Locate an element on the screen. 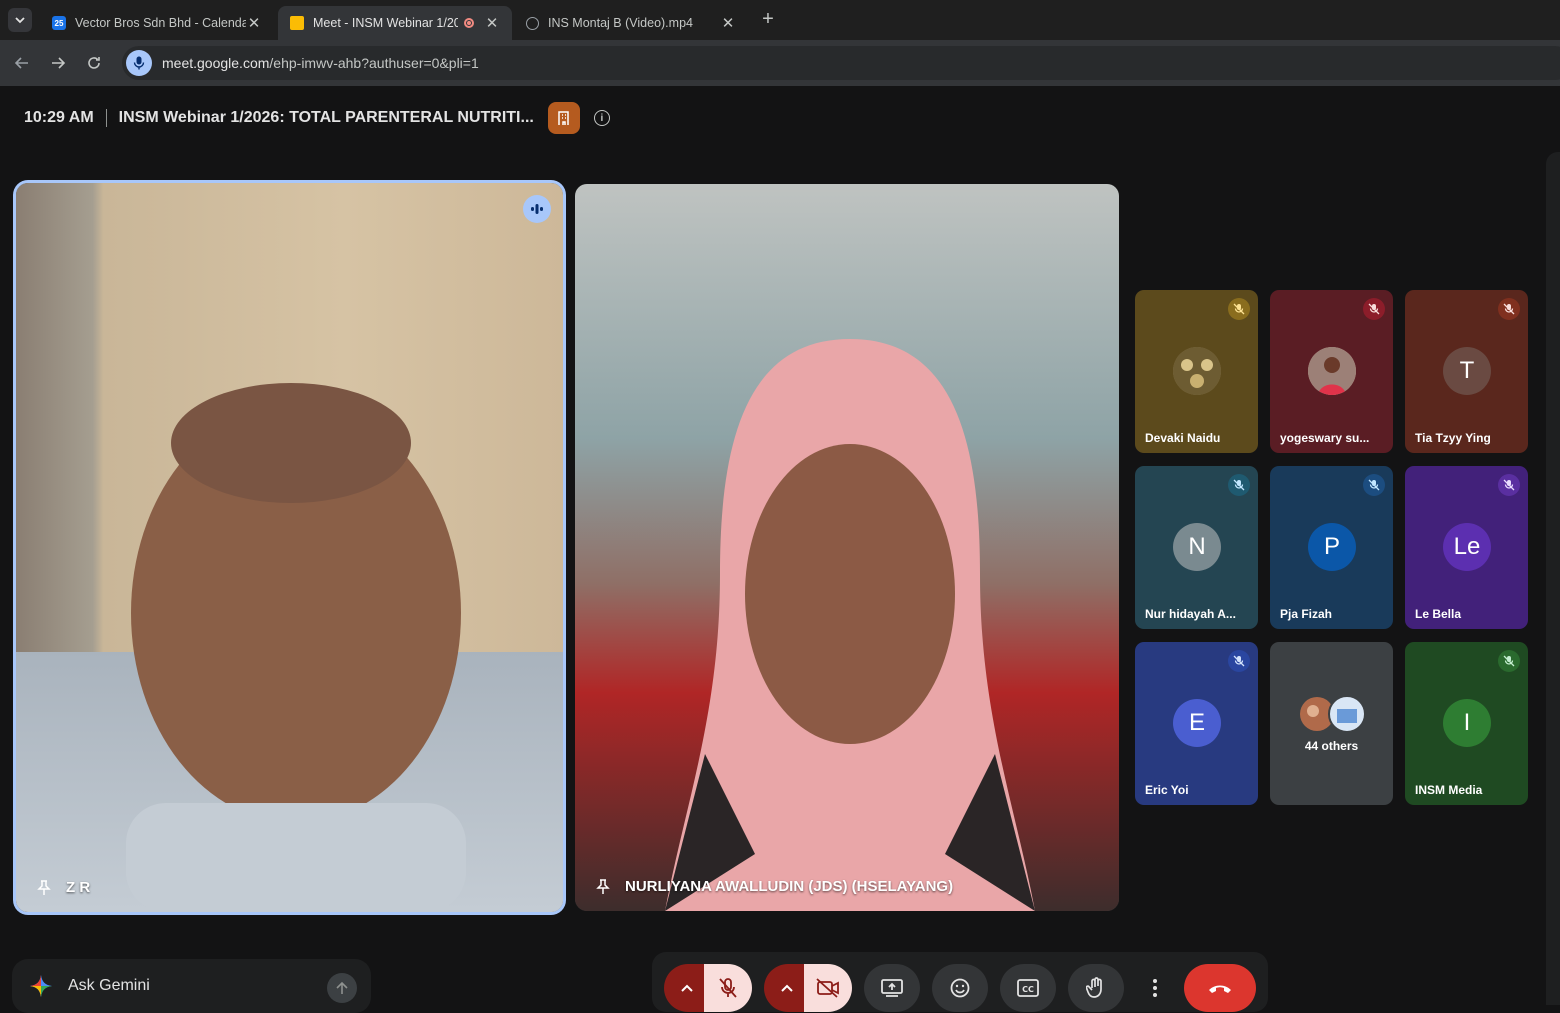 The image size is (1560, 1013). participant-tile-pja-fizah: P Pja Fizah is located at coordinates (1331, 547).